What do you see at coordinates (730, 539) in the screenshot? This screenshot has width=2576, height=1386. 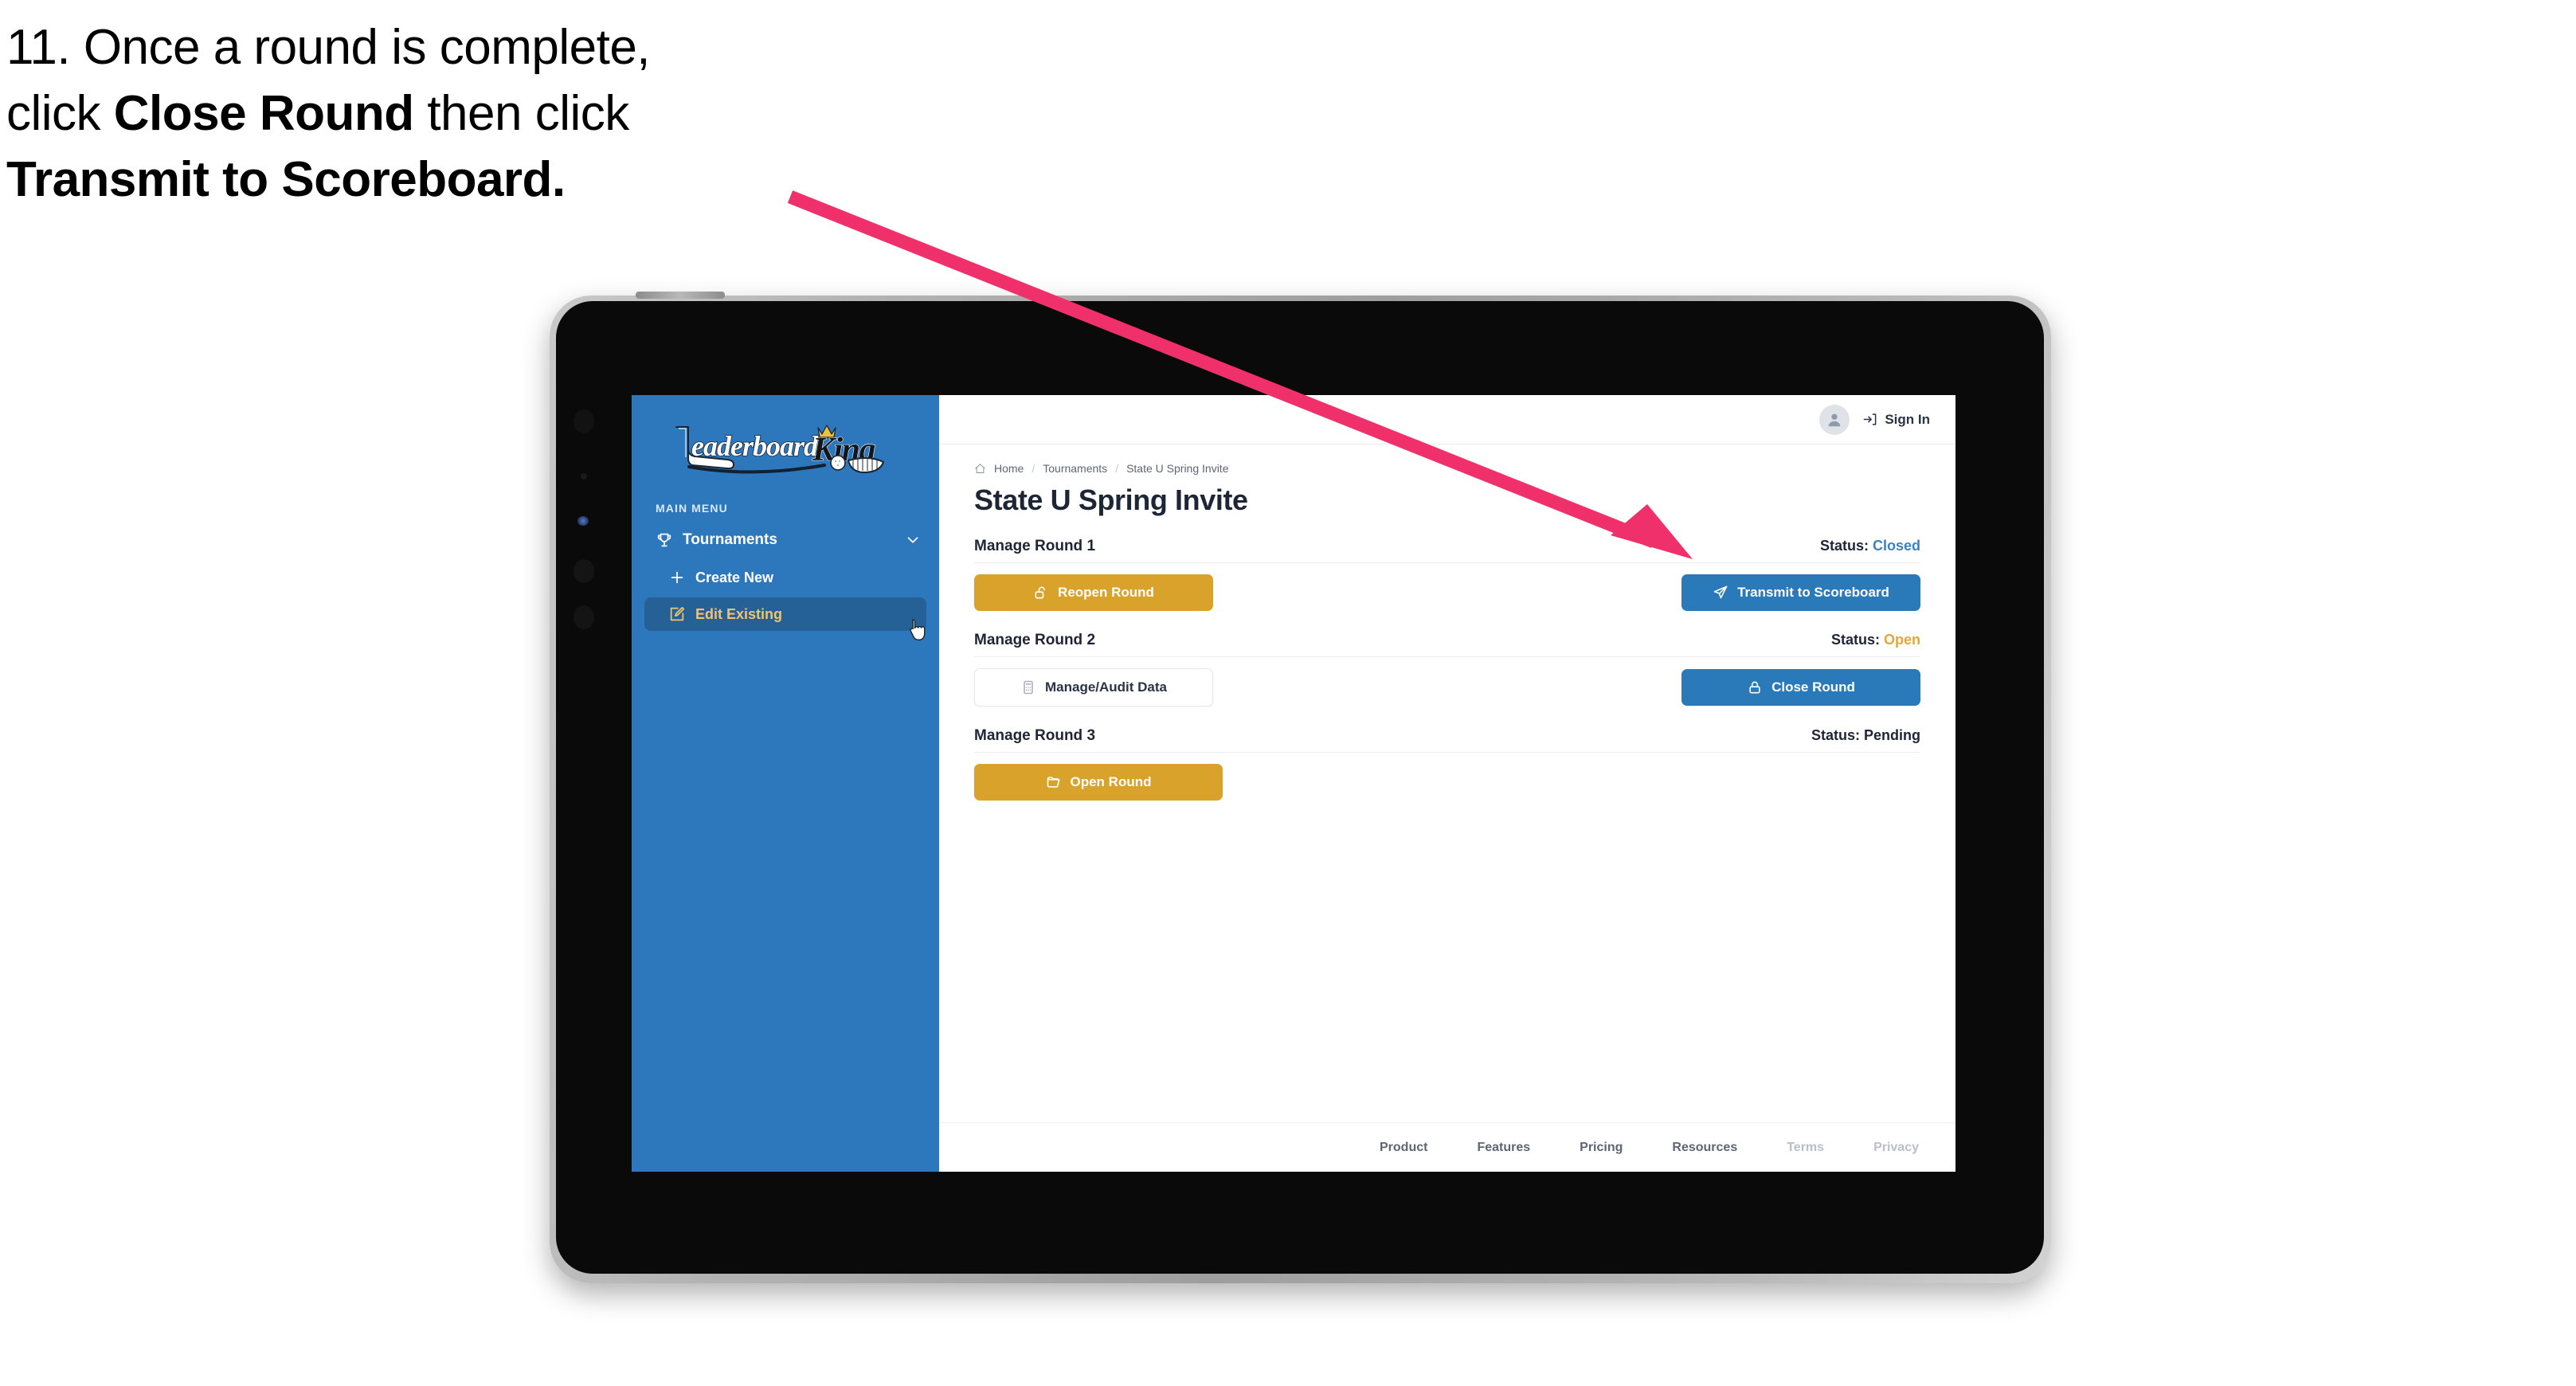 I see `sidebar-item-label-tournaments: Tournaments` at bounding box center [730, 539].